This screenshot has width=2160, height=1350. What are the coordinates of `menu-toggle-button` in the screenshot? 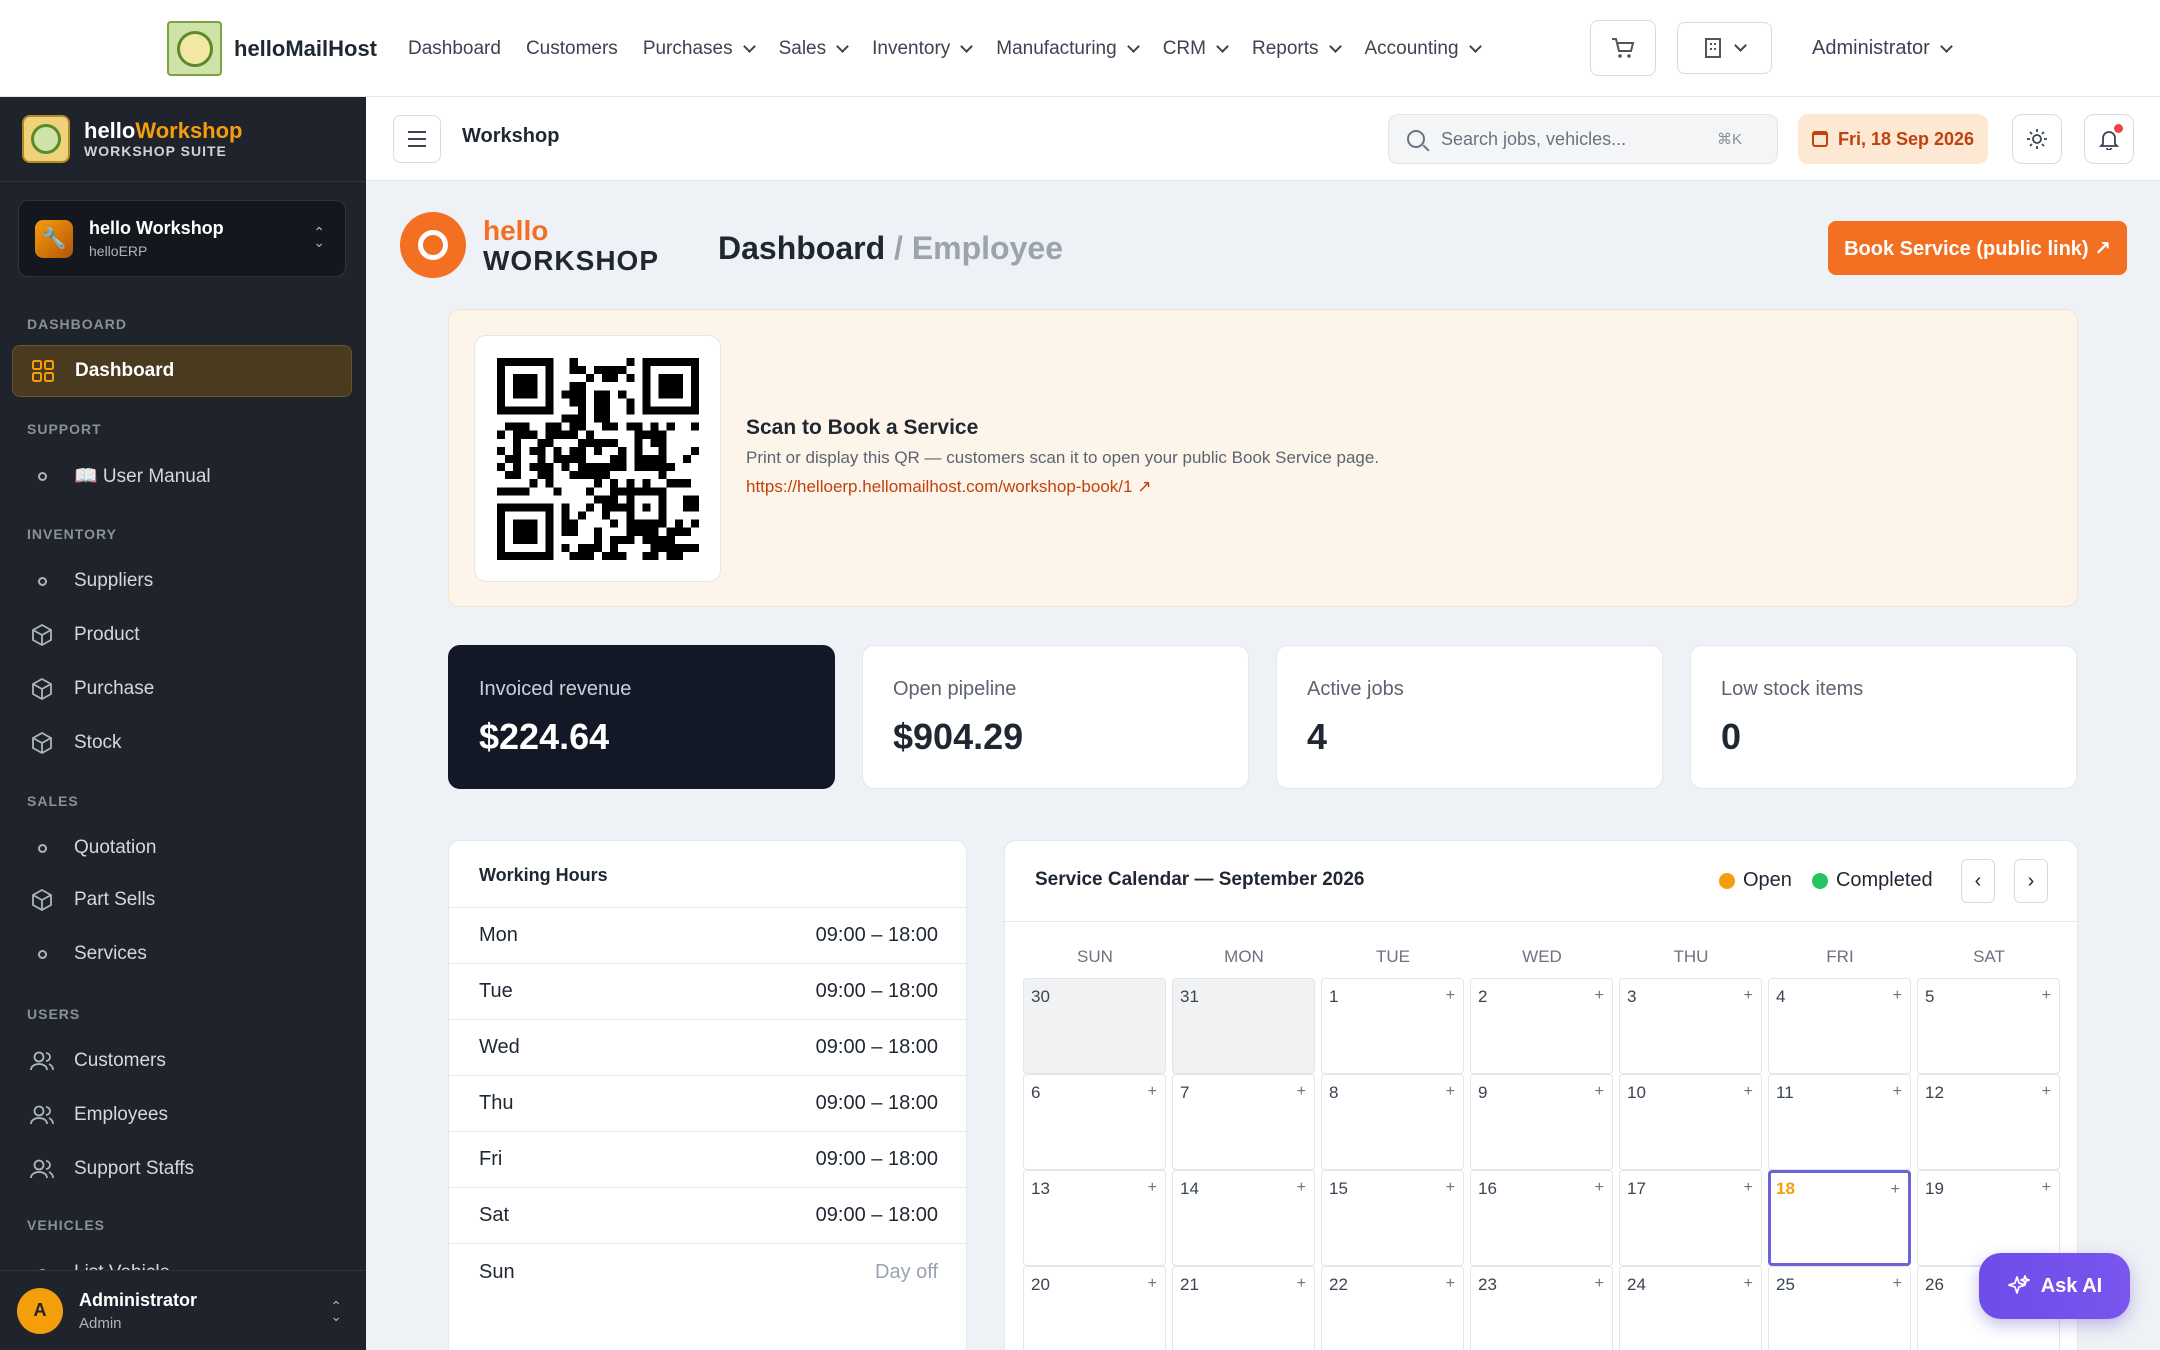 It's located at (417, 139).